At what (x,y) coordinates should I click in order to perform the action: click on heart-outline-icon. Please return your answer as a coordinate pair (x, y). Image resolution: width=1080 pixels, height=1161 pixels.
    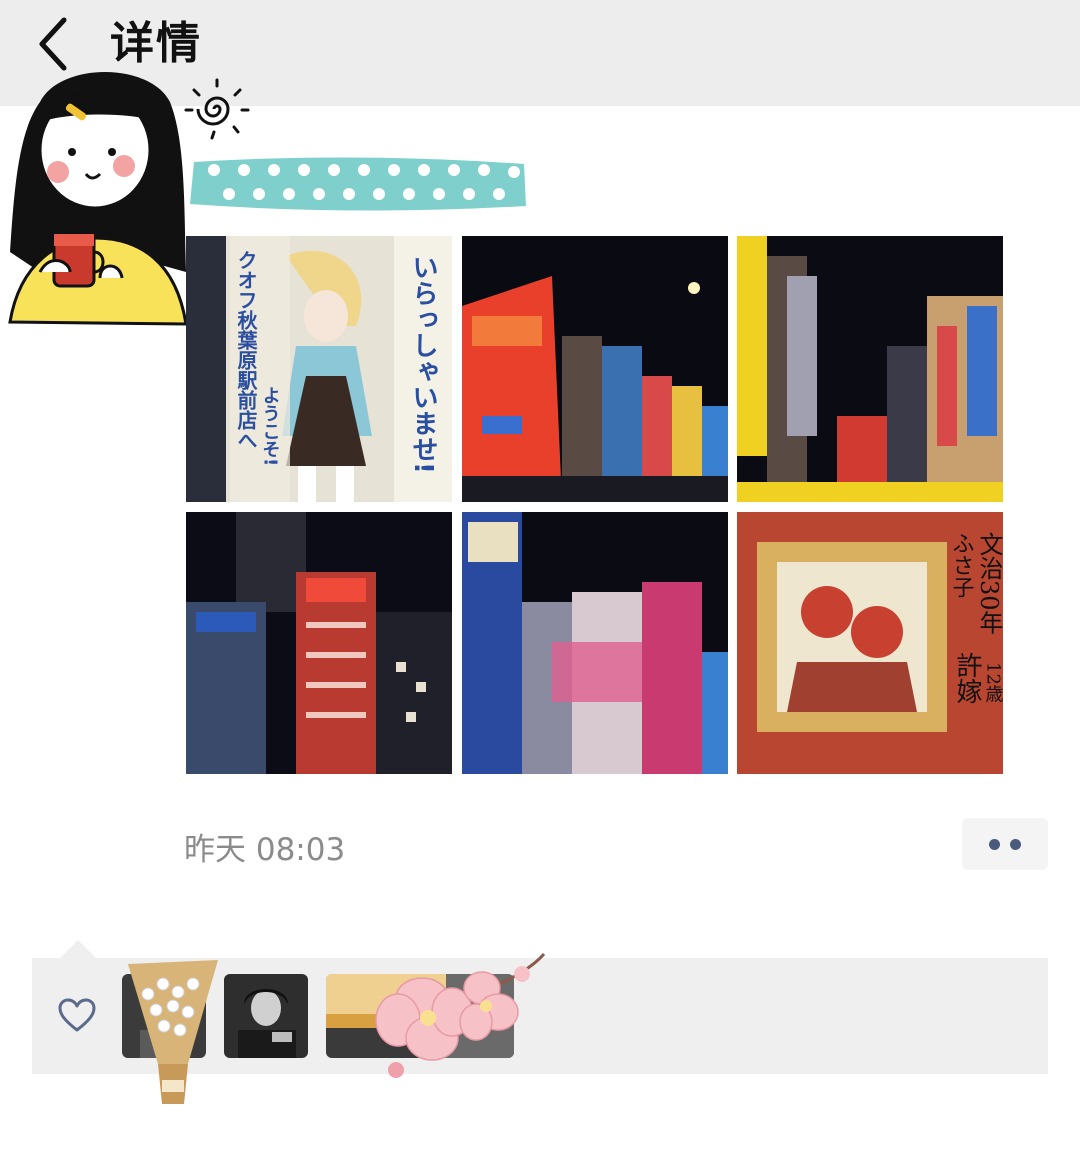
    Looking at the image, I should click on (77, 1015).